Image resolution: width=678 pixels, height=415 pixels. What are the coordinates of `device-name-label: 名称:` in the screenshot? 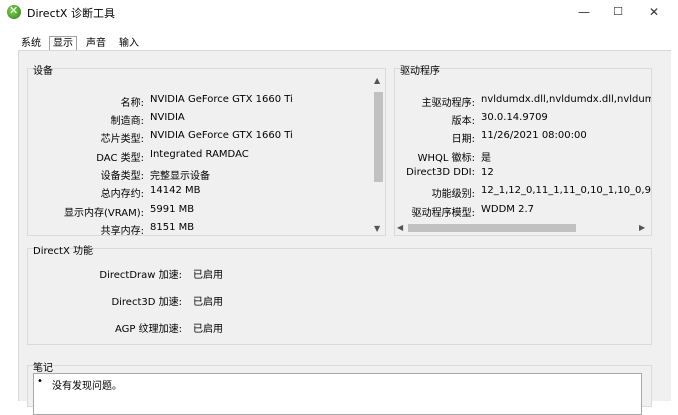 It's located at (132, 103).